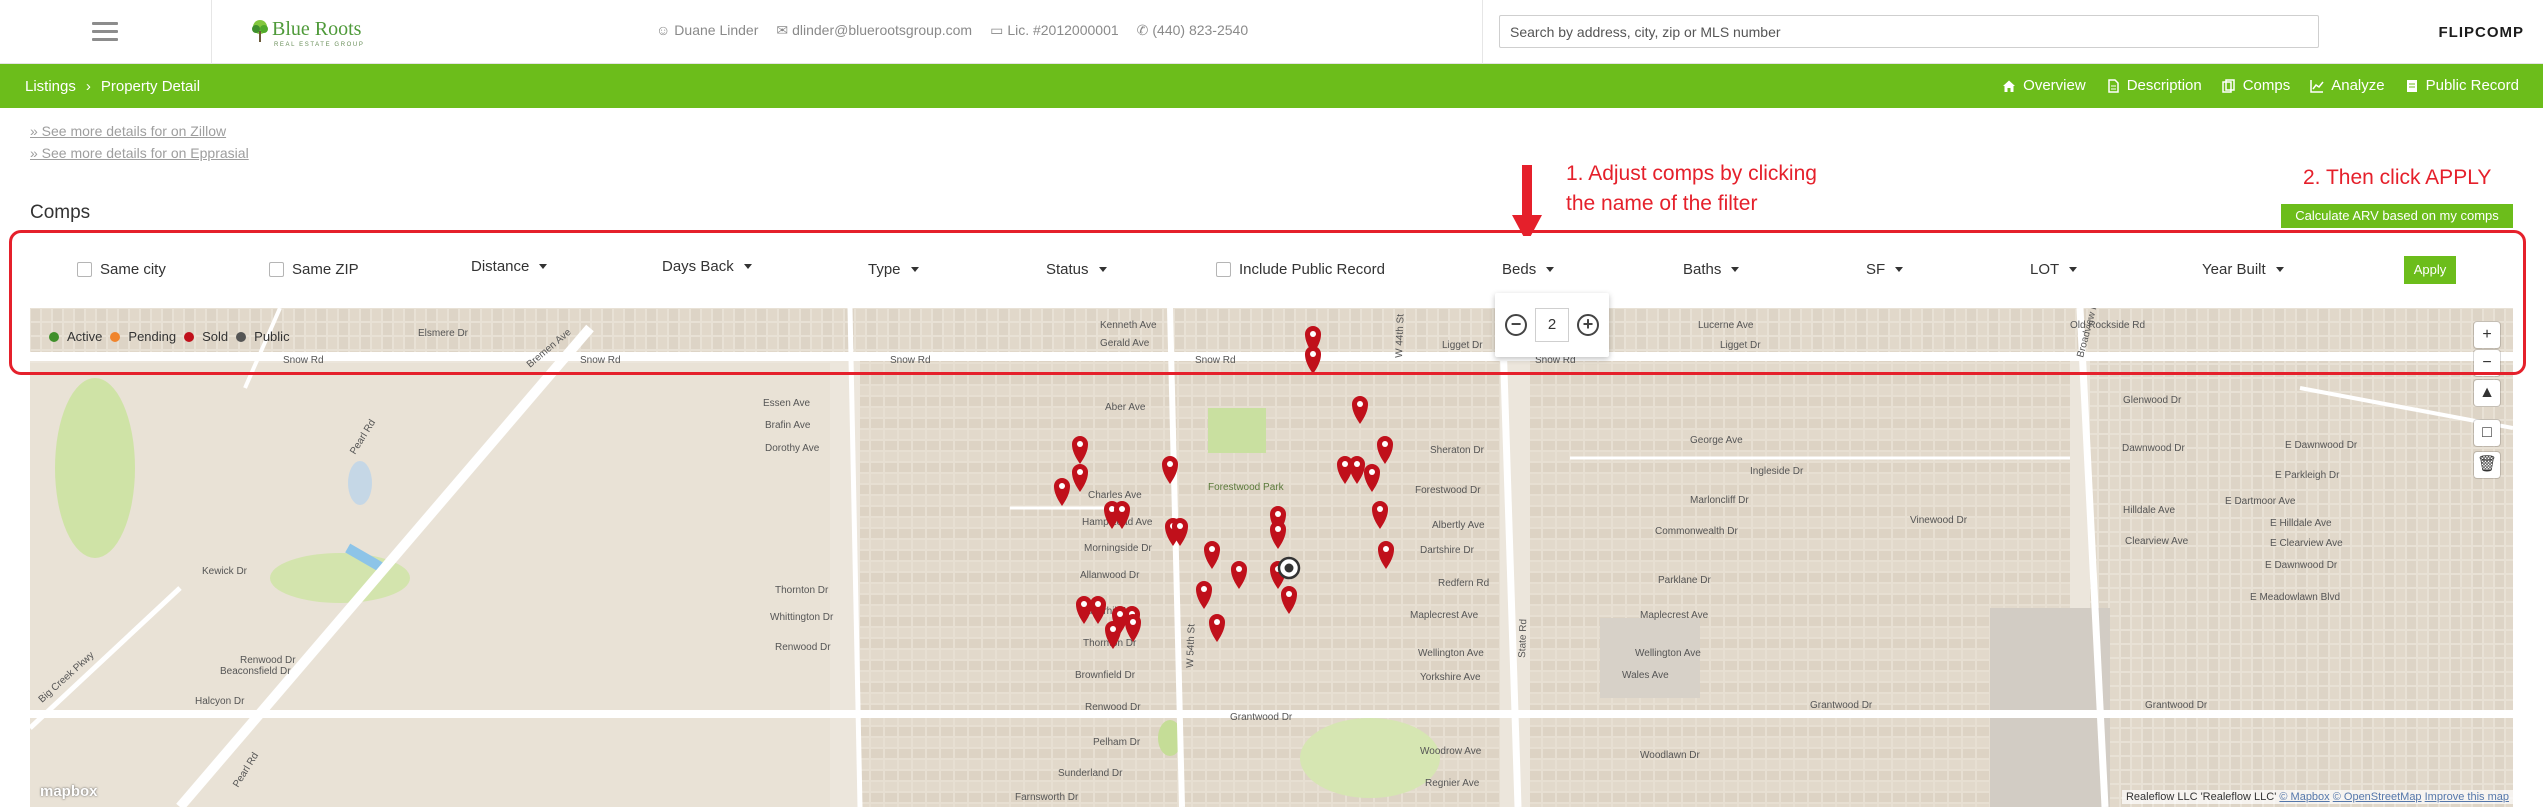  What do you see at coordinates (2107, 325) in the screenshot?
I see `street-label: Old Rockside Rd` at bounding box center [2107, 325].